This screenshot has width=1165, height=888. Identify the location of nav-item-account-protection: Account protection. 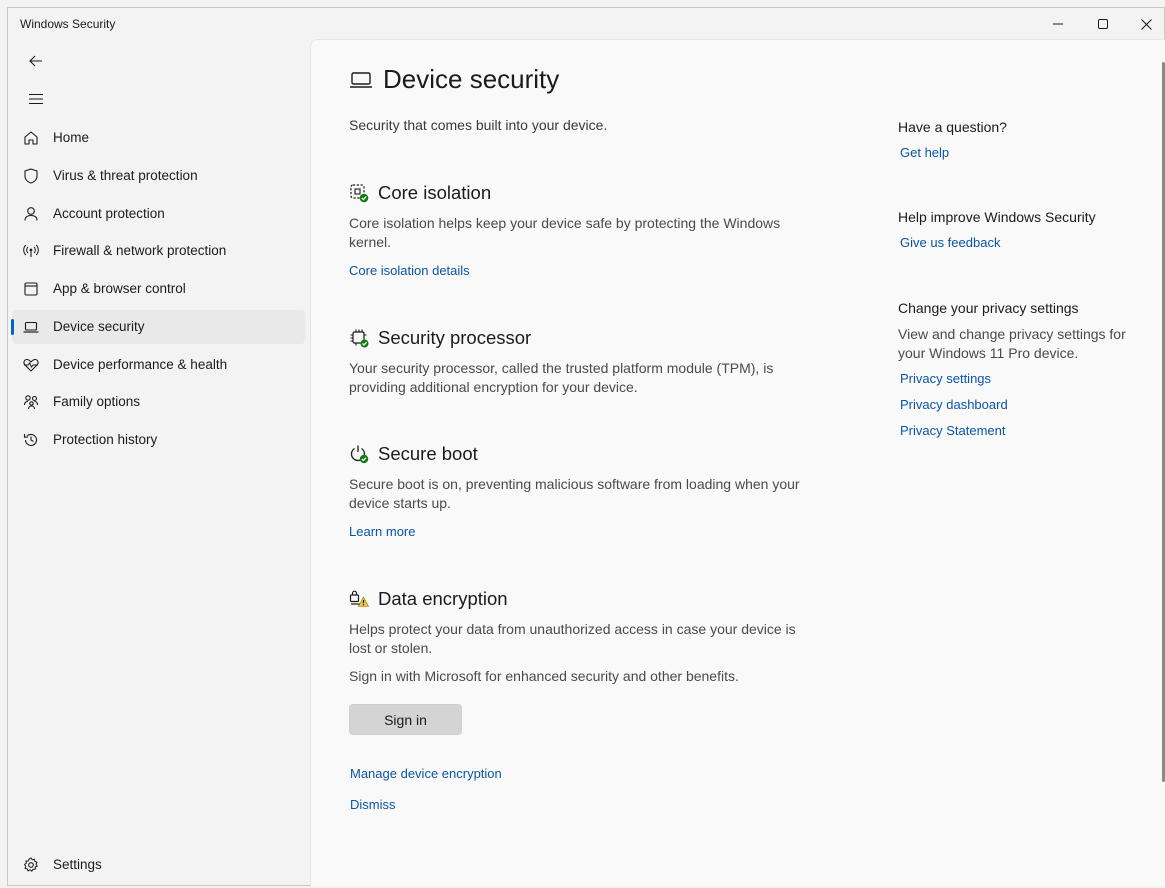
(158, 214).